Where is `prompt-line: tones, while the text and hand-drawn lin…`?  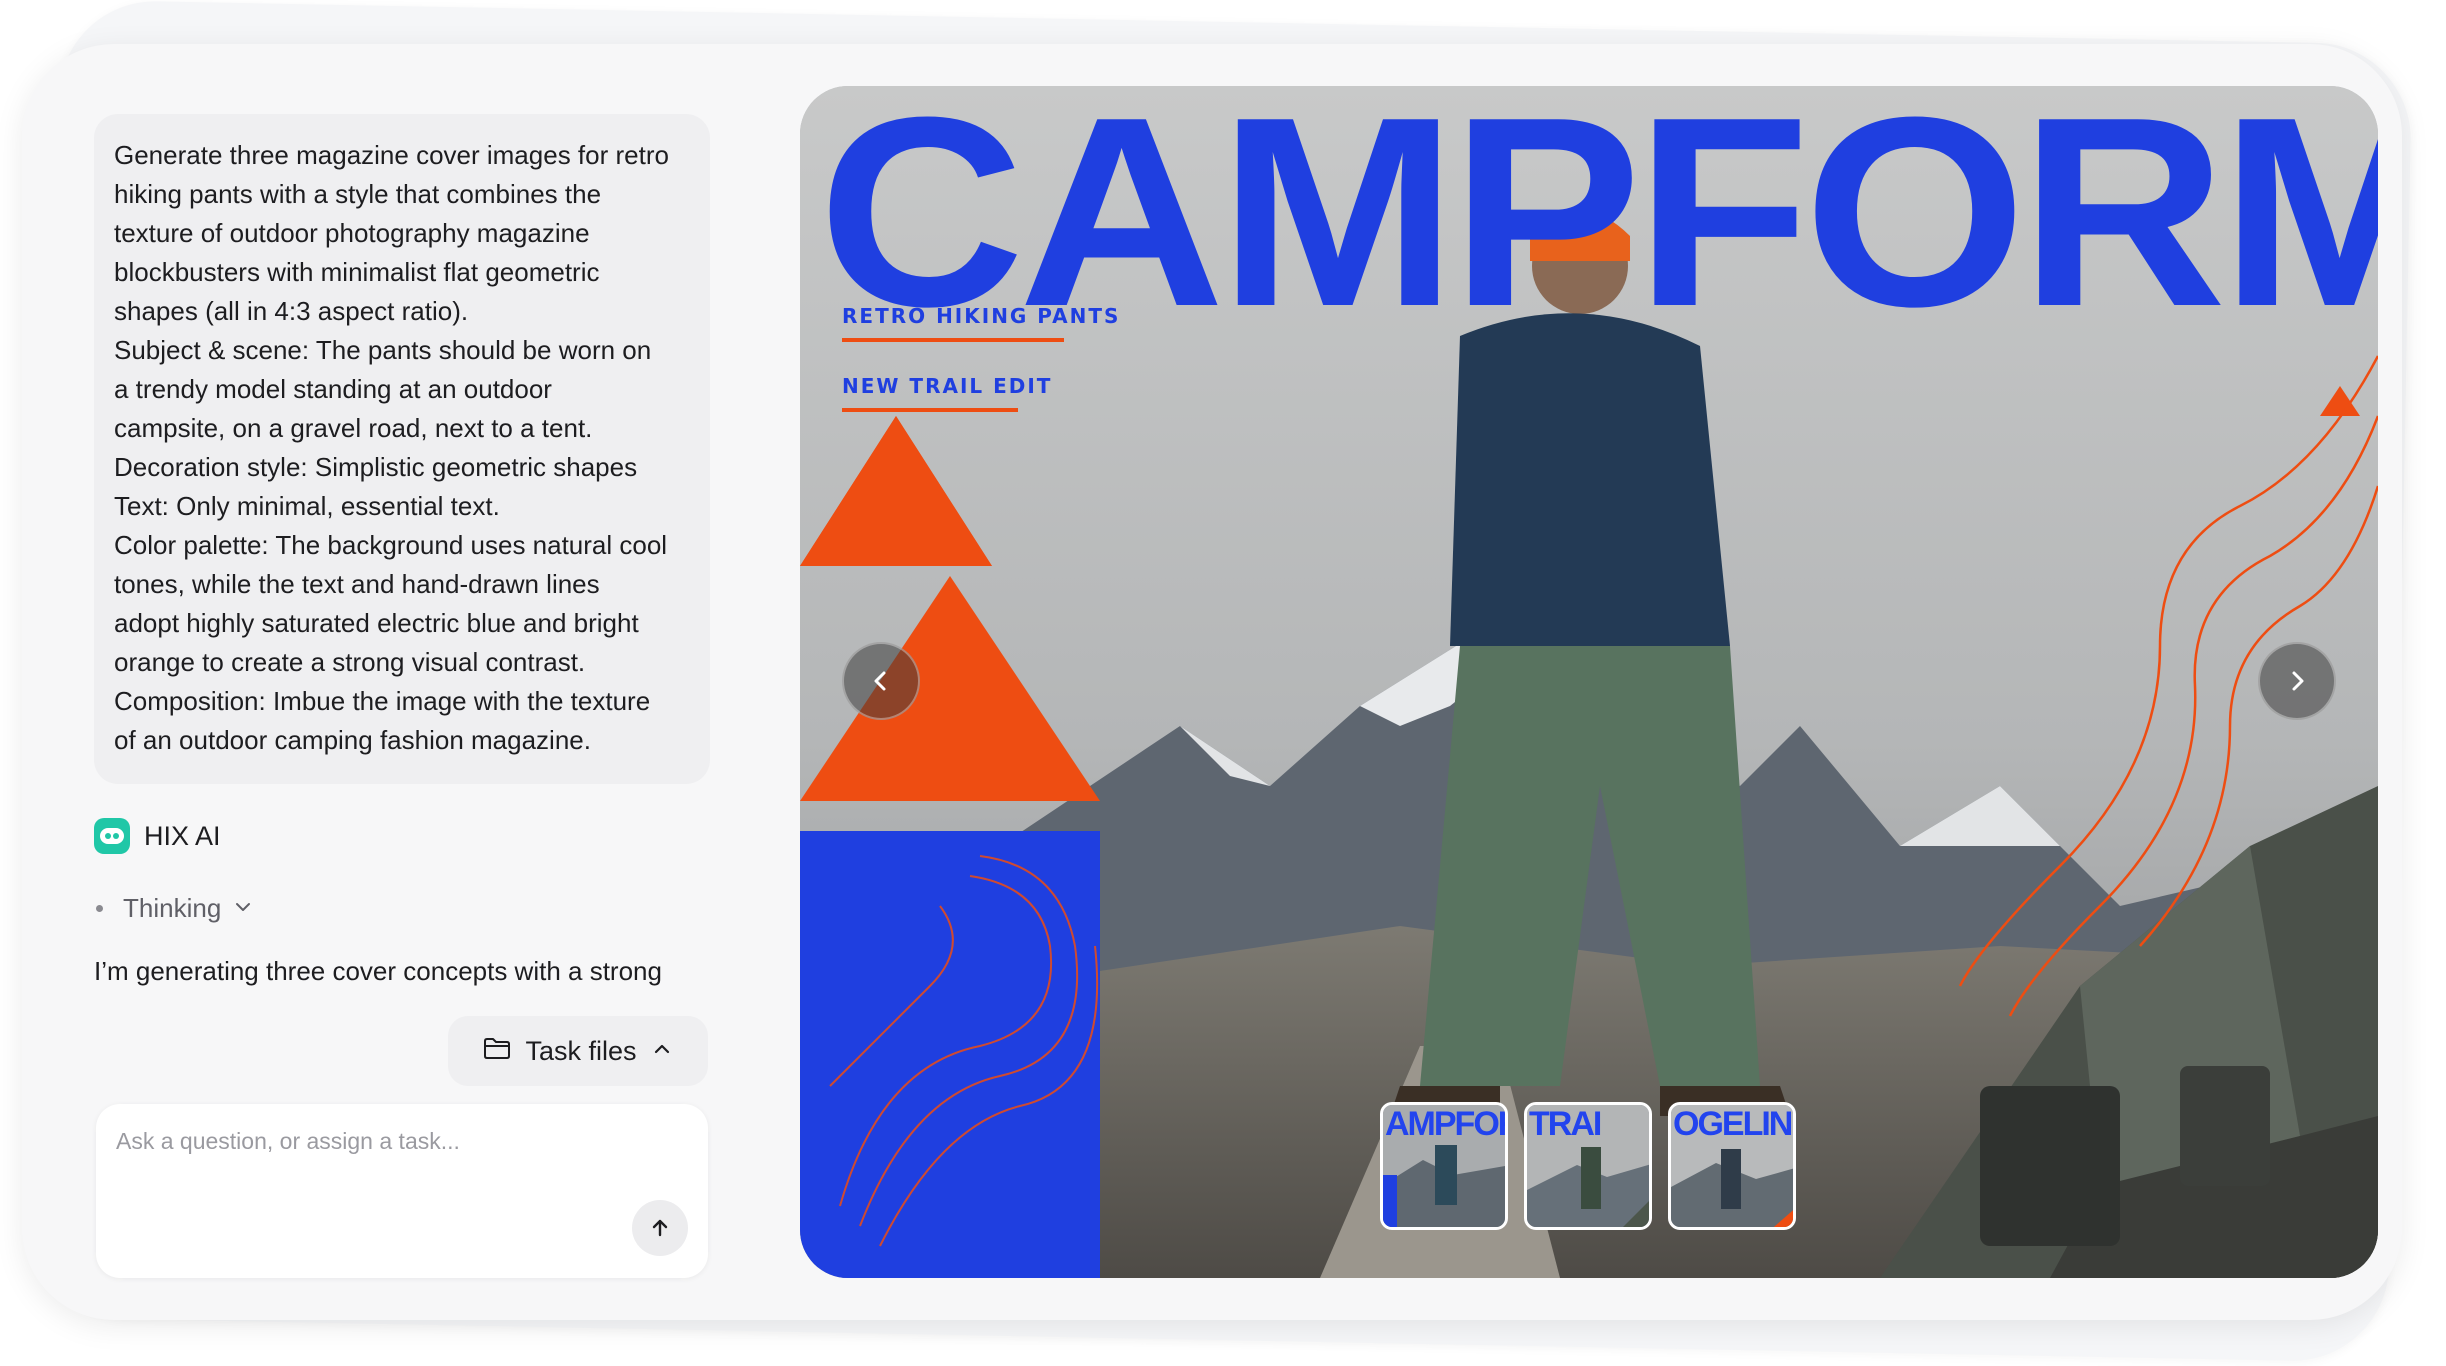 prompt-line: tones, while the text and hand-drawn lin… is located at coordinates (357, 584).